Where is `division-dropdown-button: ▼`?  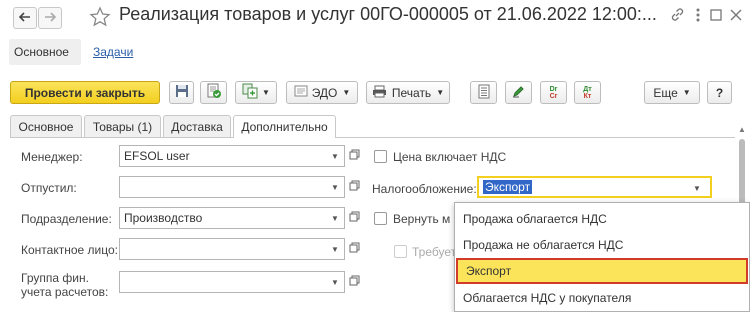
division-dropdown-button: ▼ is located at coordinates (335, 218).